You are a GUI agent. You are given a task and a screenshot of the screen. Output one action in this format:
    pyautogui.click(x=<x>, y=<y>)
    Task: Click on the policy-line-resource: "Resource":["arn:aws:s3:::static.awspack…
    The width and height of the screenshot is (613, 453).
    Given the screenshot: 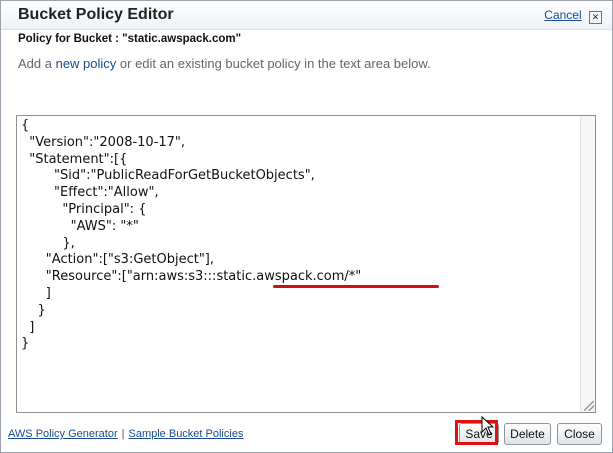 What is the action you would take?
    pyautogui.click(x=191, y=277)
    